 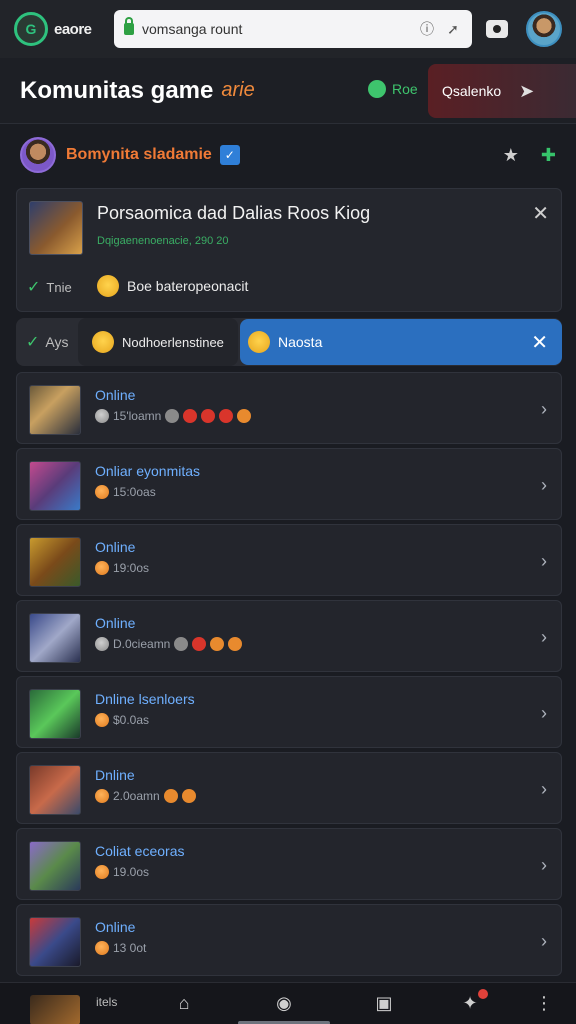 What do you see at coordinates (137, 416) in the screenshot?
I see `row-meta-text: 15'loamn` at bounding box center [137, 416].